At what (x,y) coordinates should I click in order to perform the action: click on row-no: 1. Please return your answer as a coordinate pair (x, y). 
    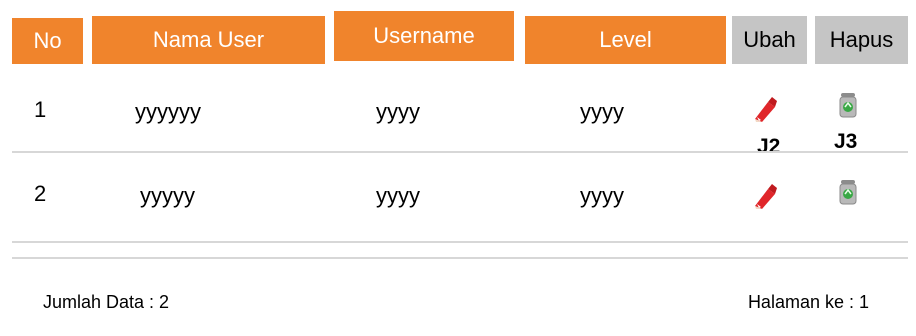
    Looking at the image, I should click on (40, 109).